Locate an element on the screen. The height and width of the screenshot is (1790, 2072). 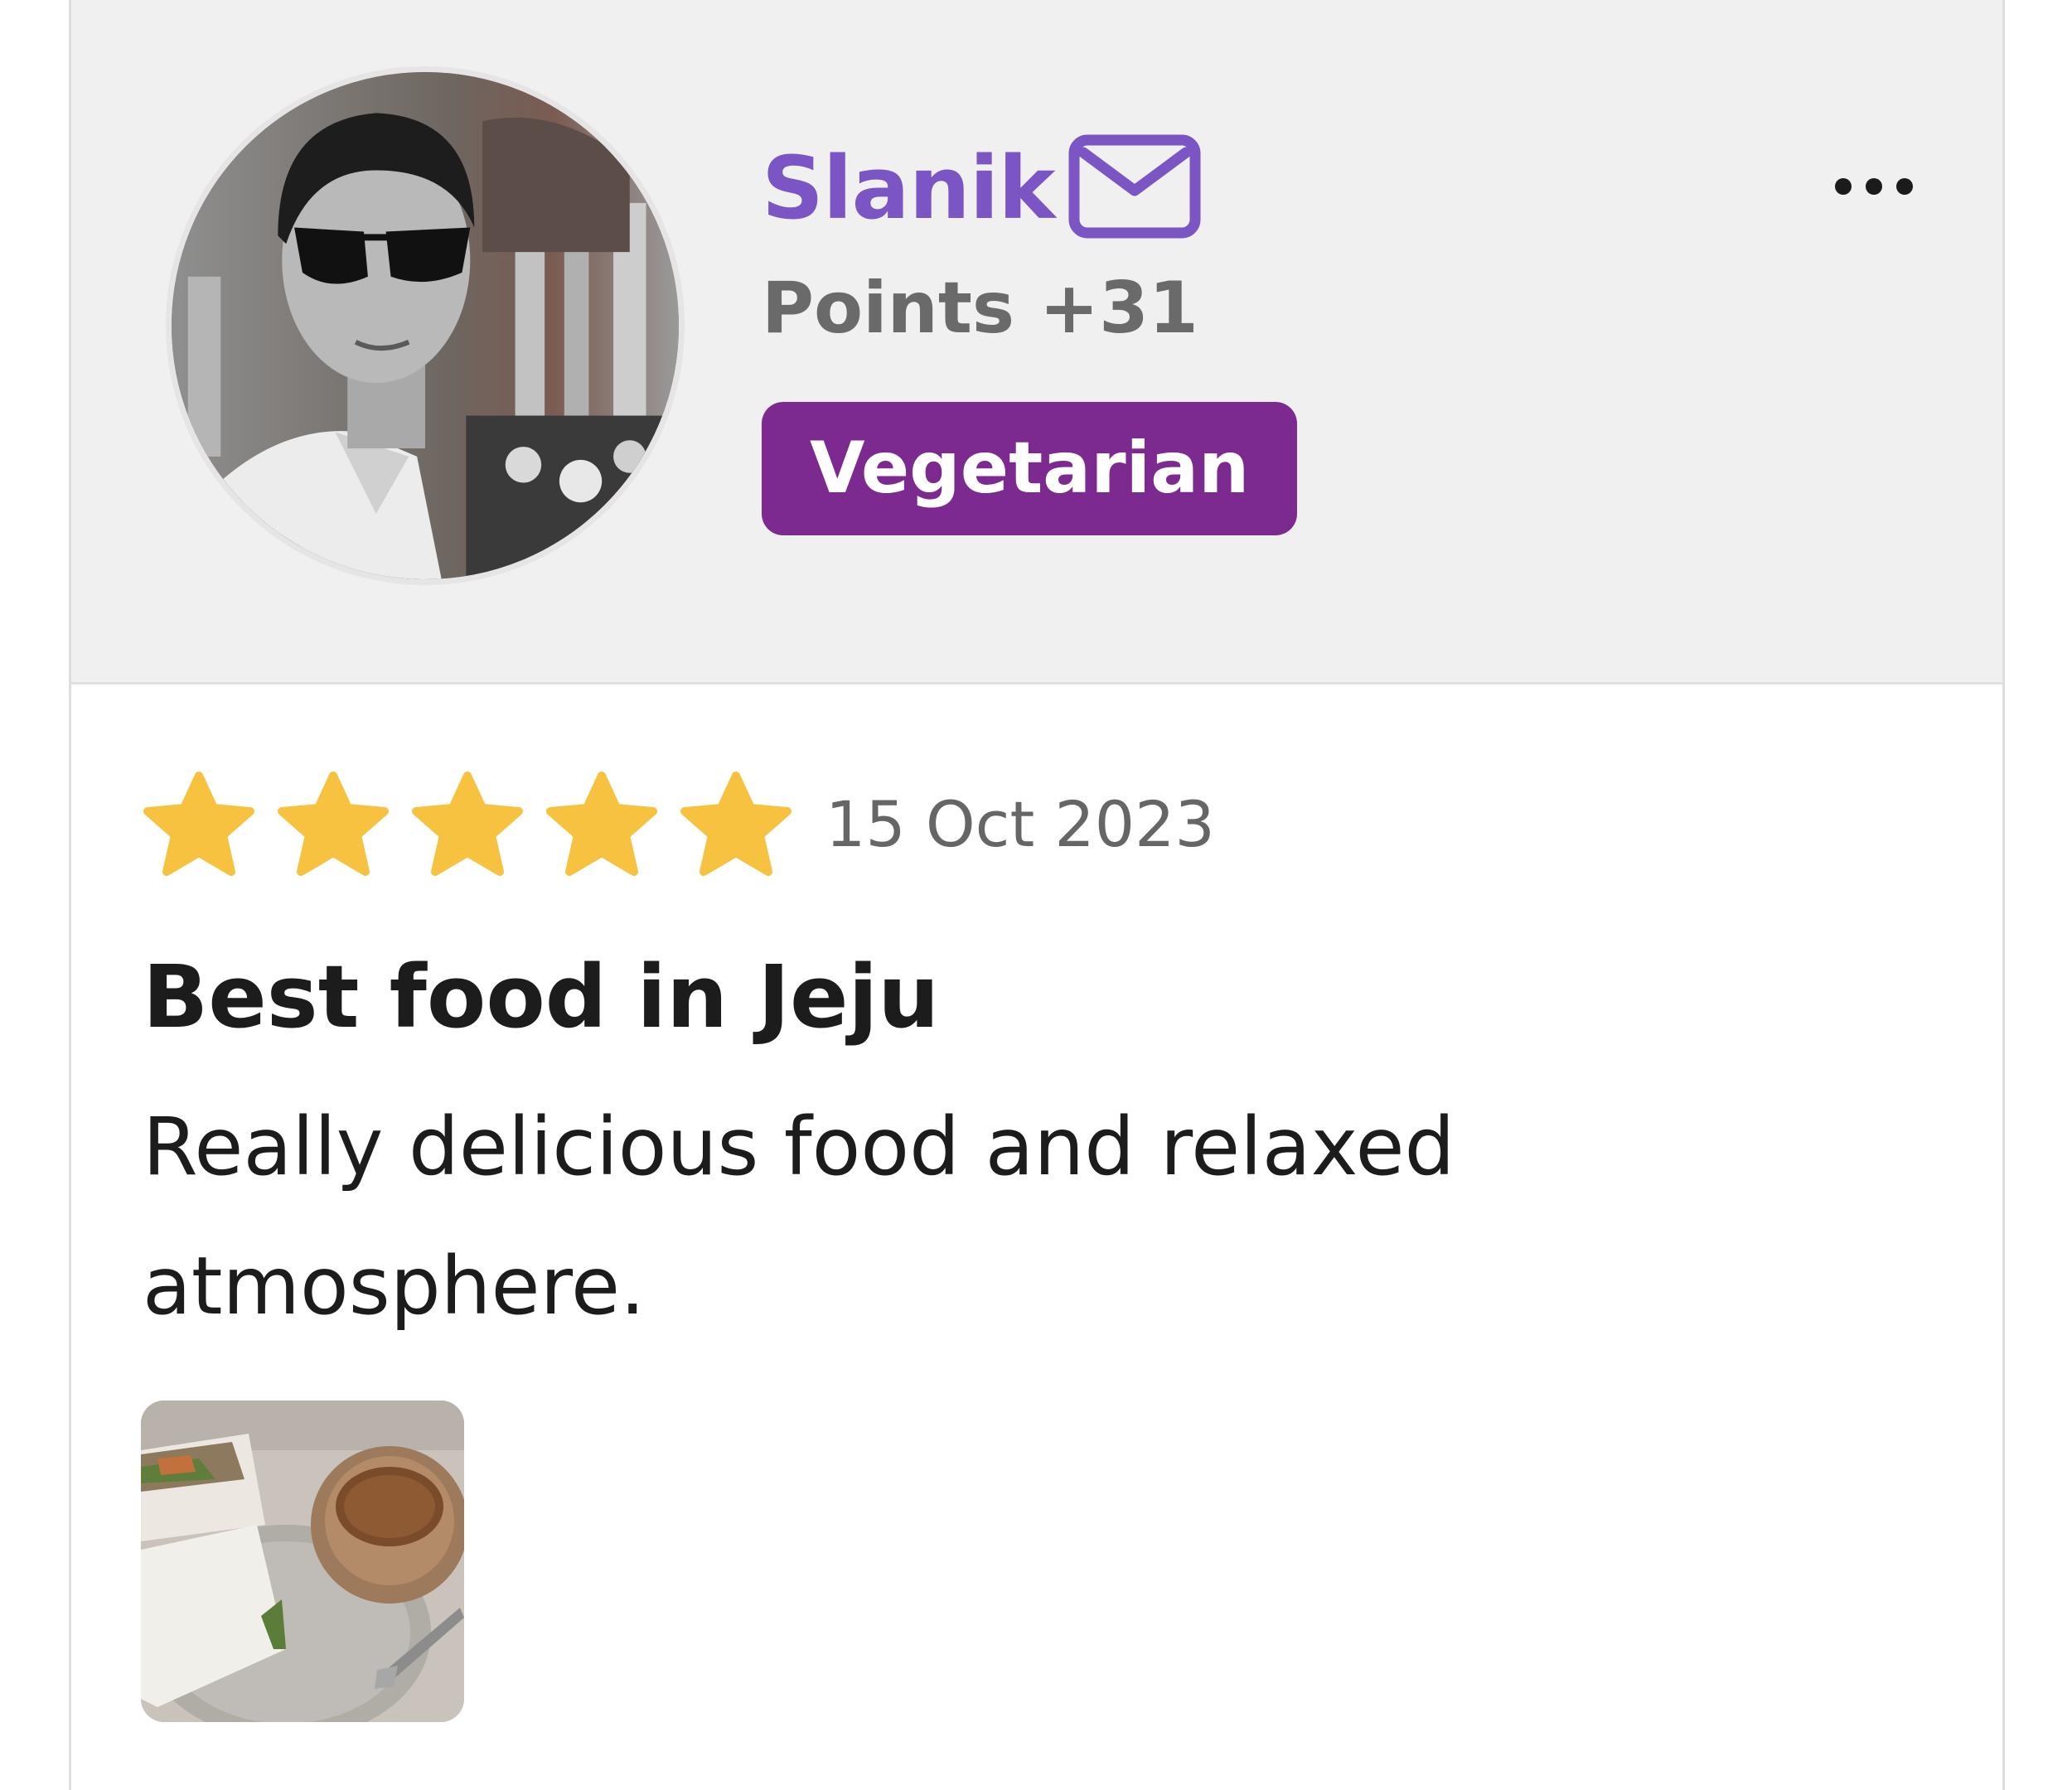
user-avatar-photo is located at coordinates (425, 326).